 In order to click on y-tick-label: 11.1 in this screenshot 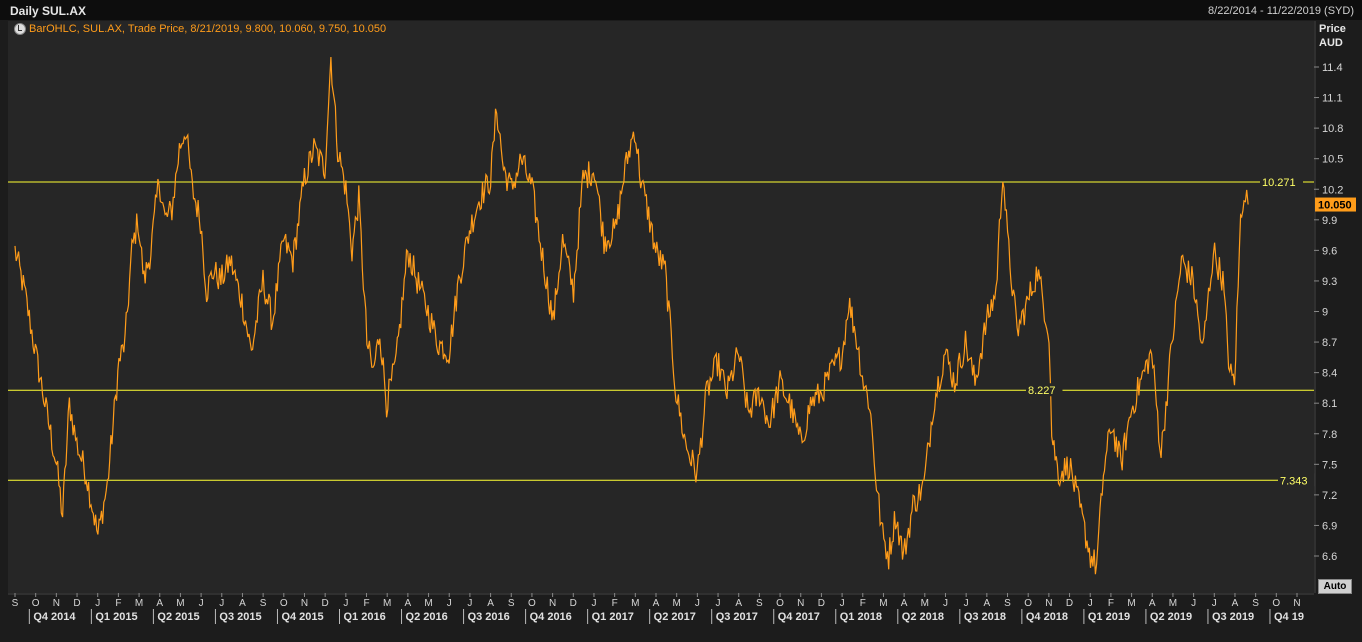, I will do `click(1332, 99)`.